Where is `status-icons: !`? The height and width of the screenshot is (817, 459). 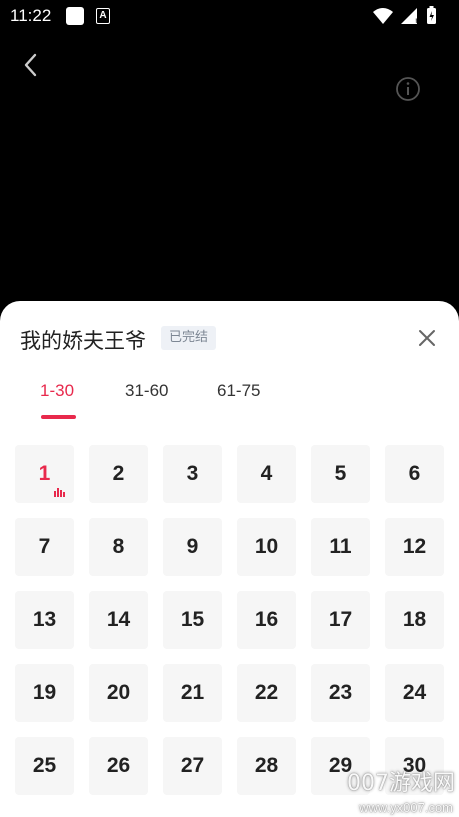
status-icons: ! is located at coordinates (411, 16).